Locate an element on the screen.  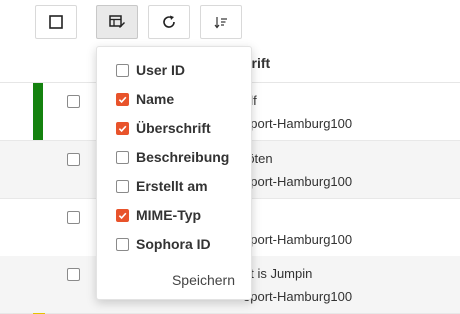
menu-item-name: Name is located at coordinates (174, 99).